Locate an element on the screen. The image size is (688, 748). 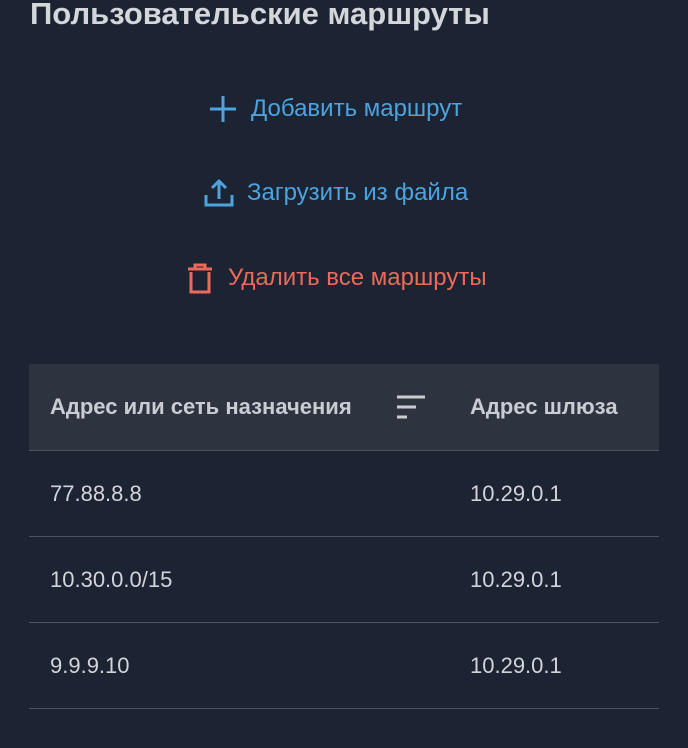
upload-file-button: Загрузить из файла is located at coordinates (335, 193).